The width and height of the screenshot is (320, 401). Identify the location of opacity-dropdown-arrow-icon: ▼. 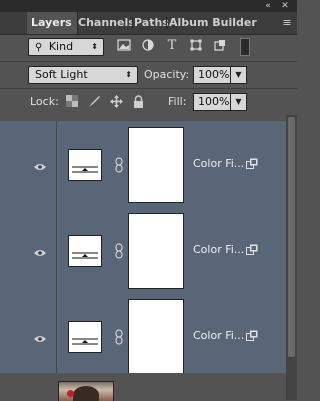
(239, 75).